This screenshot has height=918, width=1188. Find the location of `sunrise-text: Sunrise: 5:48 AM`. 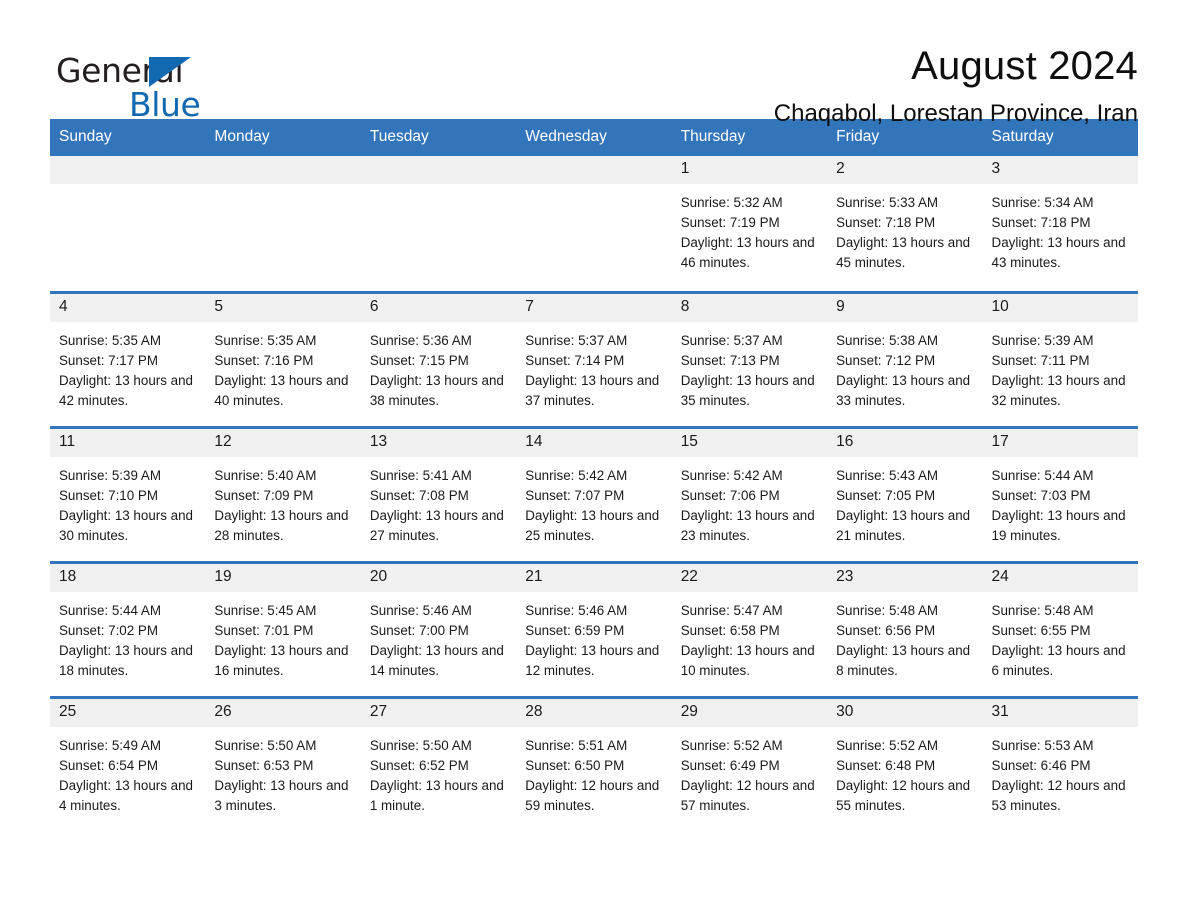

sunrise-text: Sunrise: 5:48 AM is located at coordinates (1042, 610).